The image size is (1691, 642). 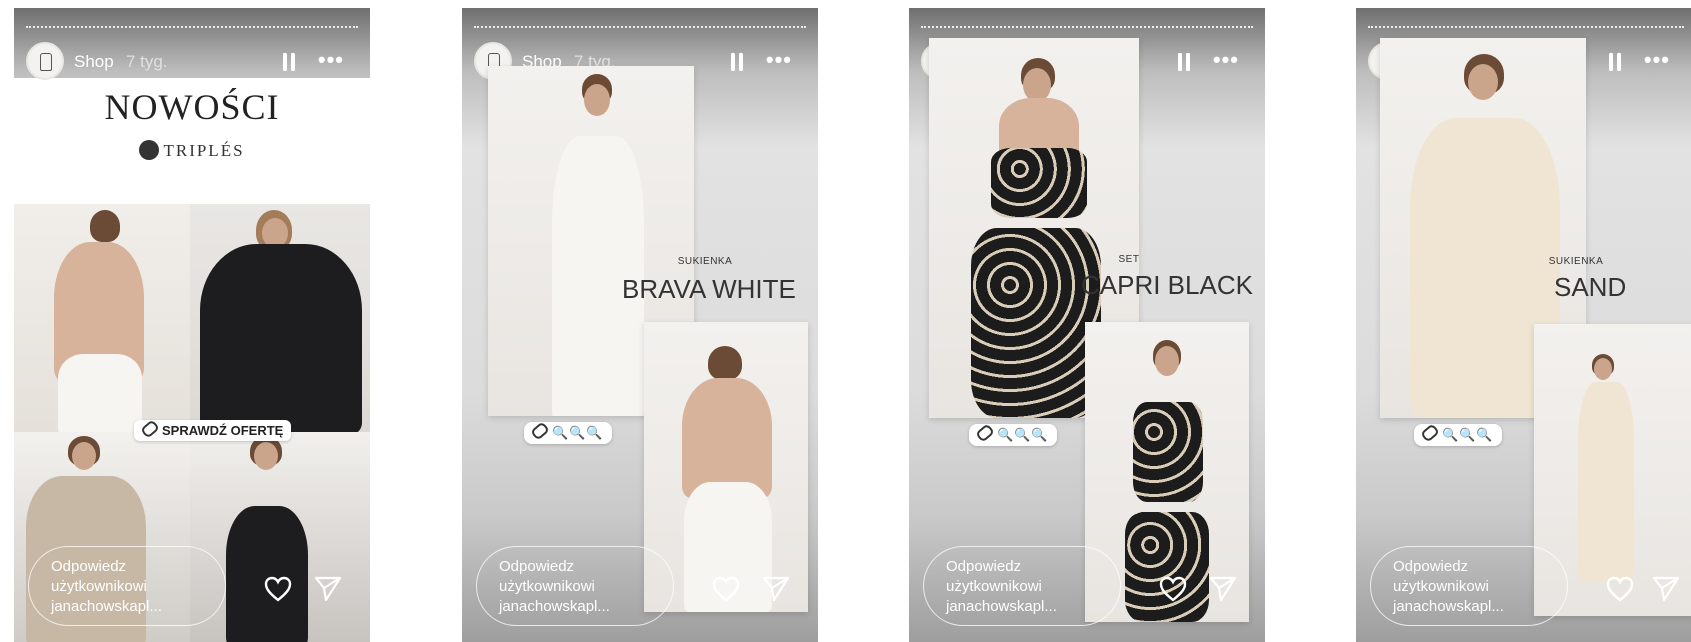 What do you see at coordinates (45, 61) in the screenshot?
I see `shop-avatar` at bounding box center [45, 61].